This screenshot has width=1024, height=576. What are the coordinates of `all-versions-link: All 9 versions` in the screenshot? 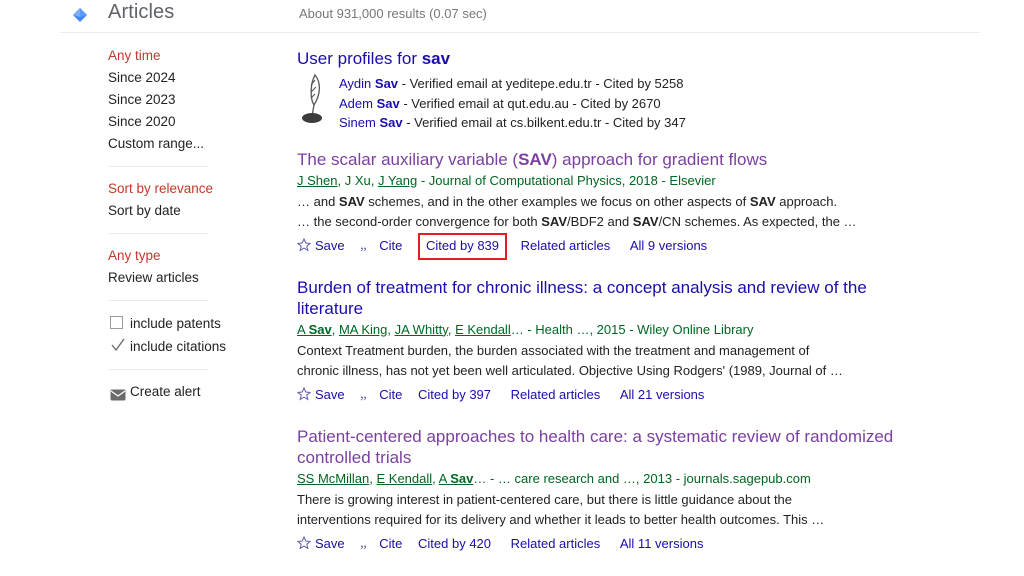 It's located at (668, 246).